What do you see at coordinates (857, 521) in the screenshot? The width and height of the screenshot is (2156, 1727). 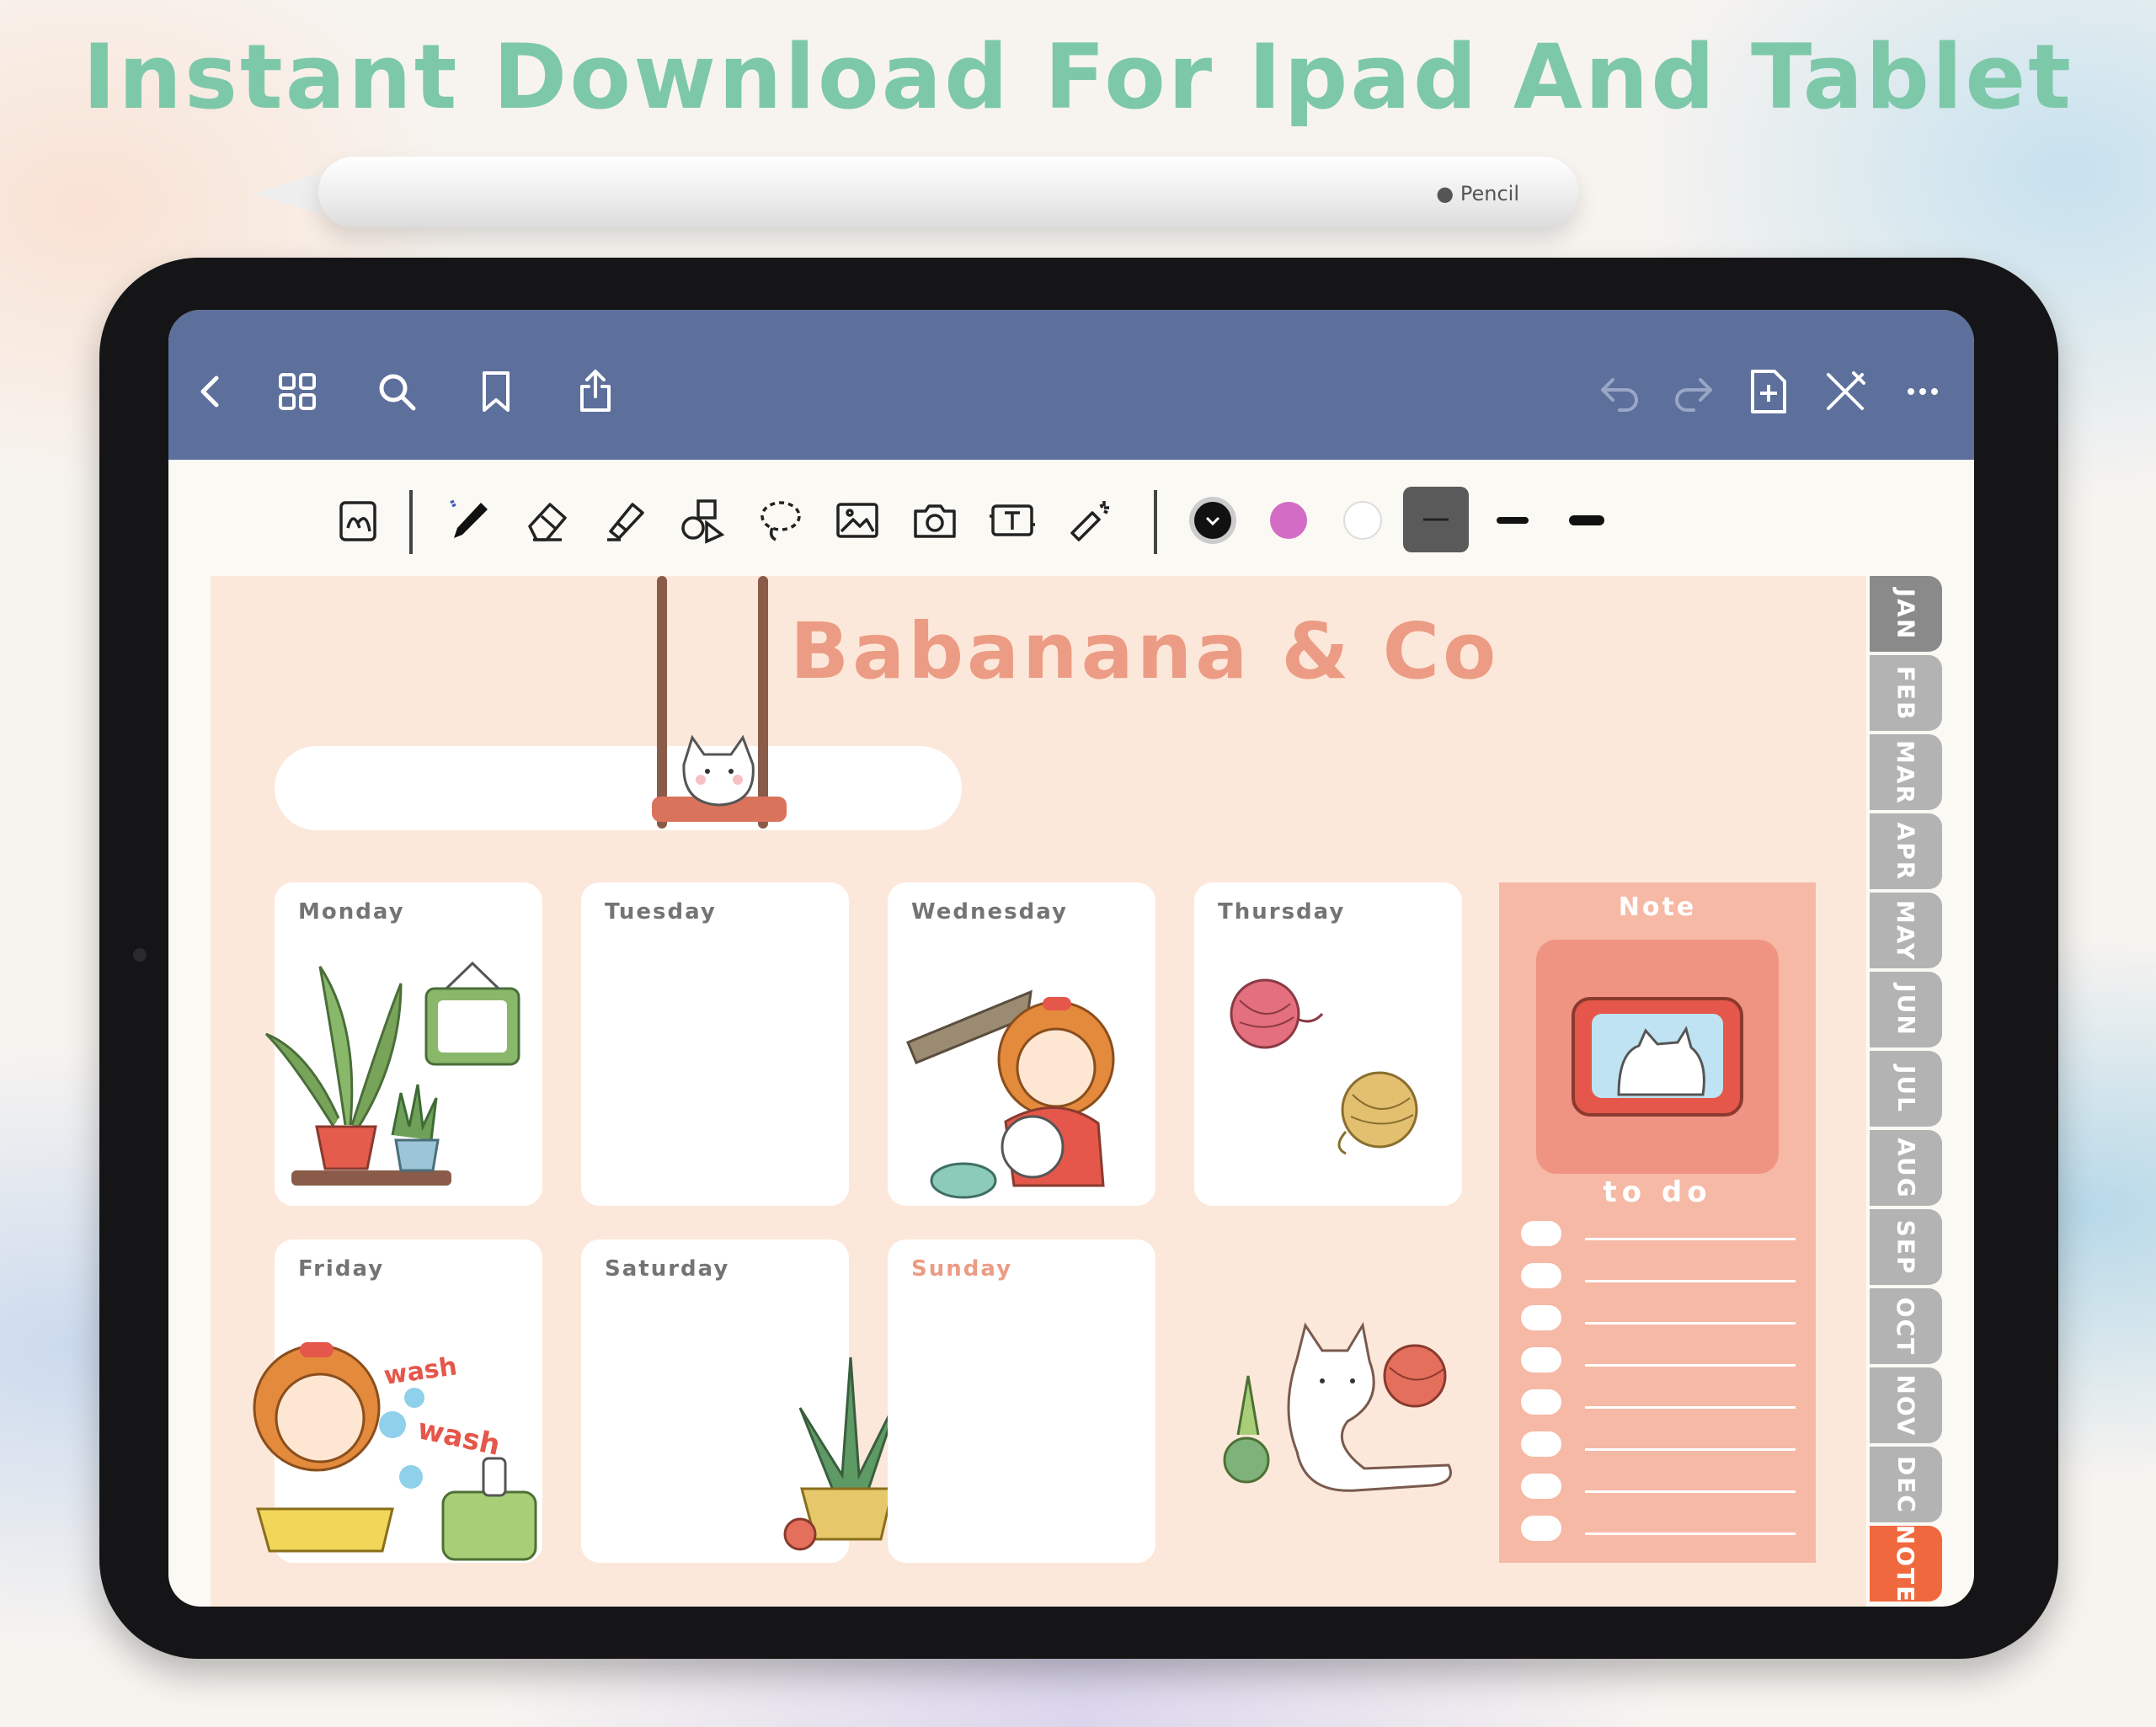 I see `image-tool-icon` at bounding box center [857, 521].